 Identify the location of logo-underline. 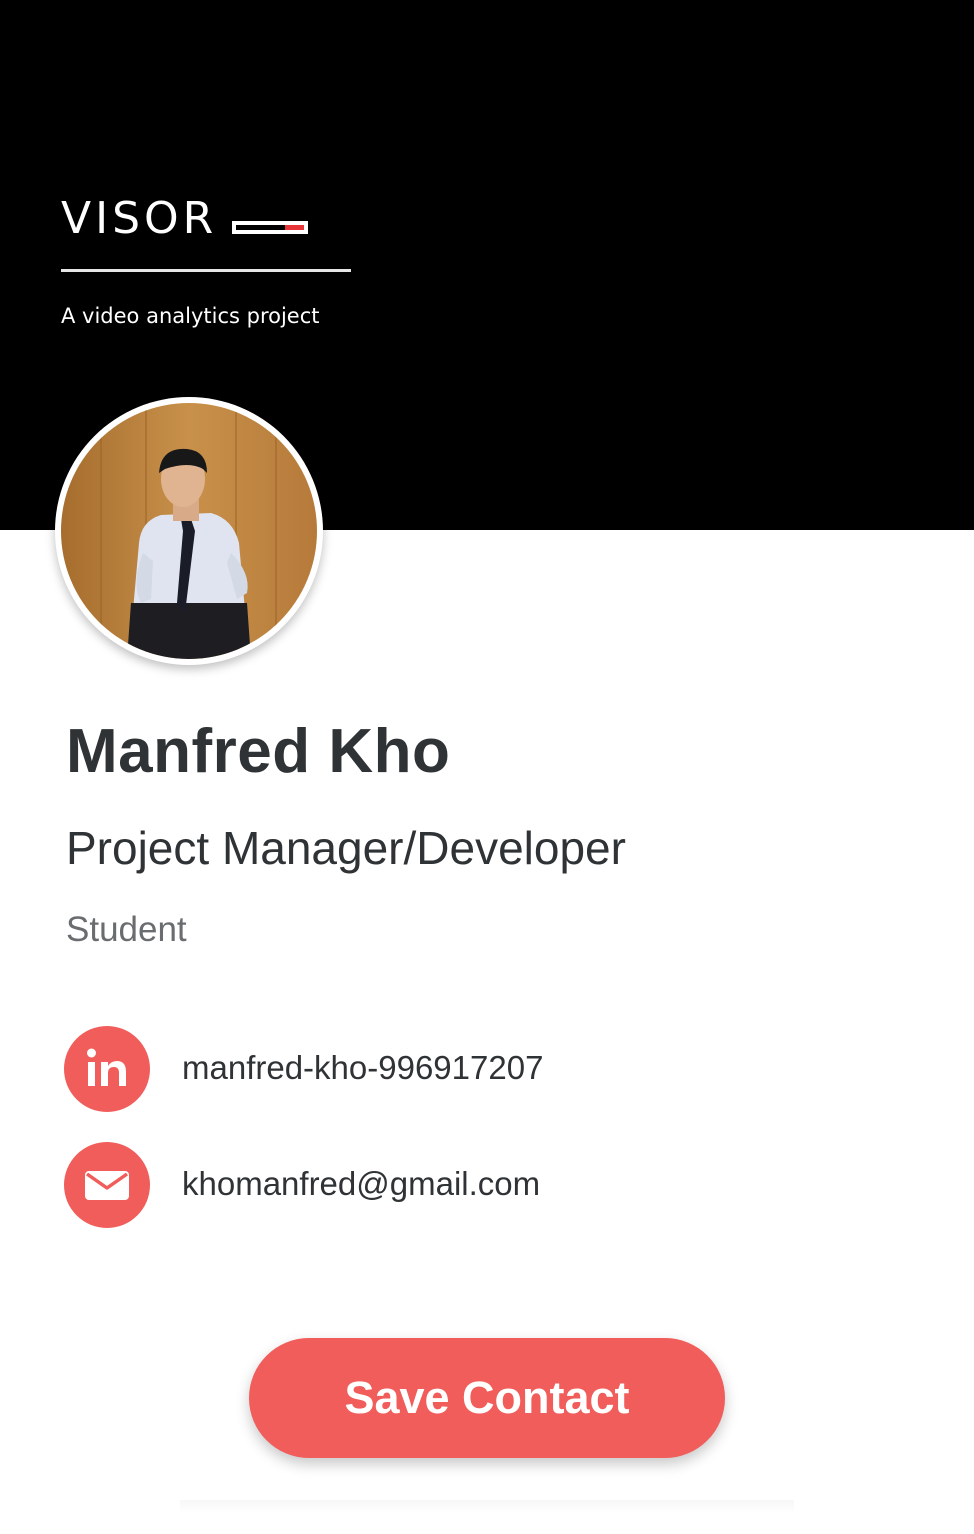
(206, 270).